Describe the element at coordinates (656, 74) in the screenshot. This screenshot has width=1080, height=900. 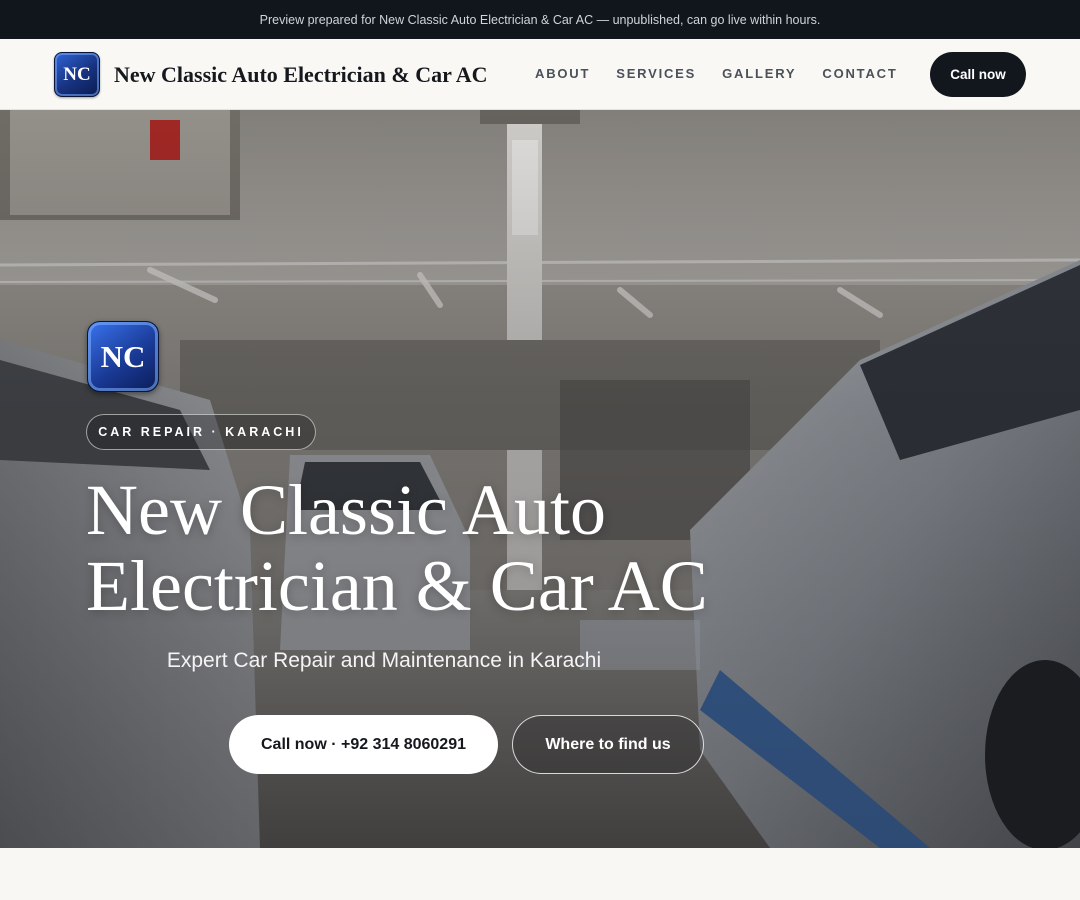
I see `nav-link-services: SERVICES` at that location.